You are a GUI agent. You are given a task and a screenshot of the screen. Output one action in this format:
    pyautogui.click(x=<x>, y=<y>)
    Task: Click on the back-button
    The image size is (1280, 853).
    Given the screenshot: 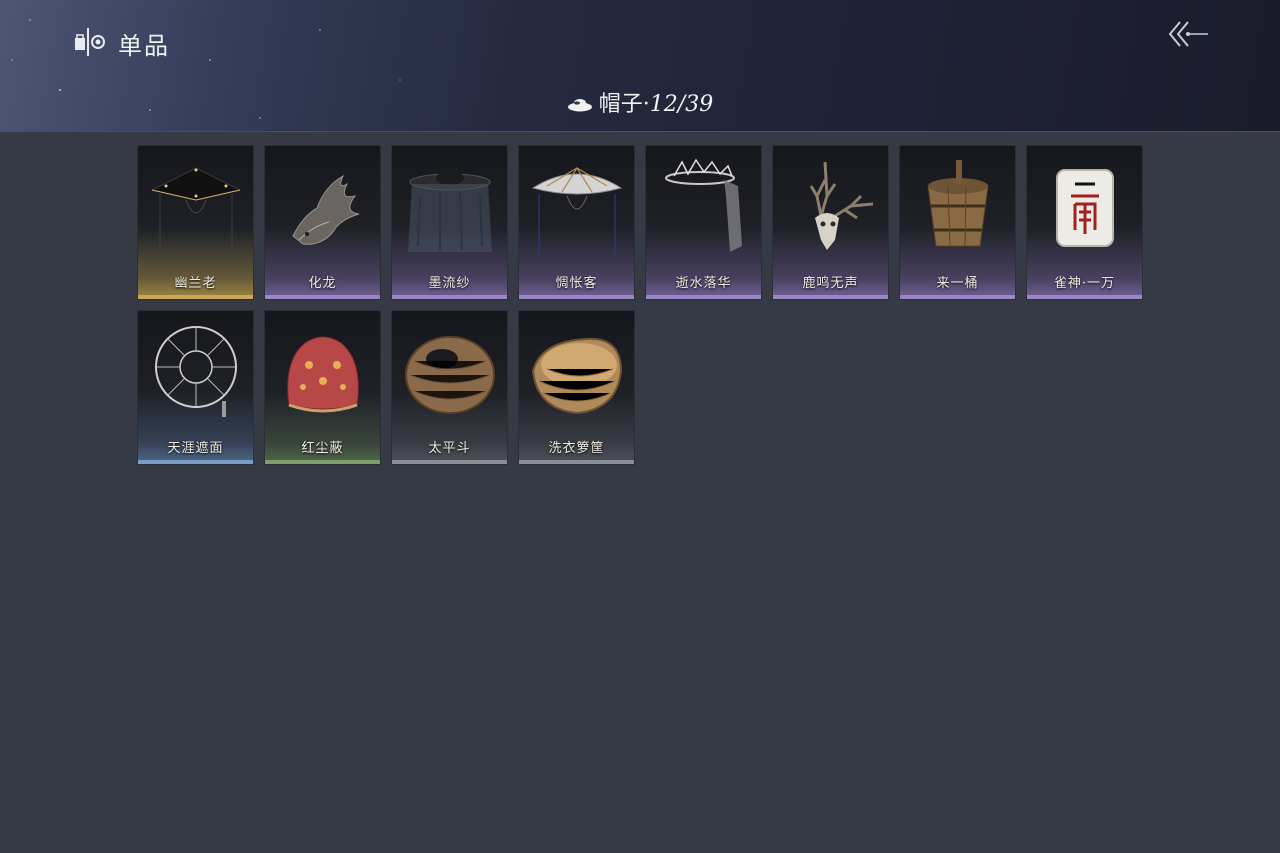 What is the action you would take?
    pyautogui.click(x=1188, y=35)
    